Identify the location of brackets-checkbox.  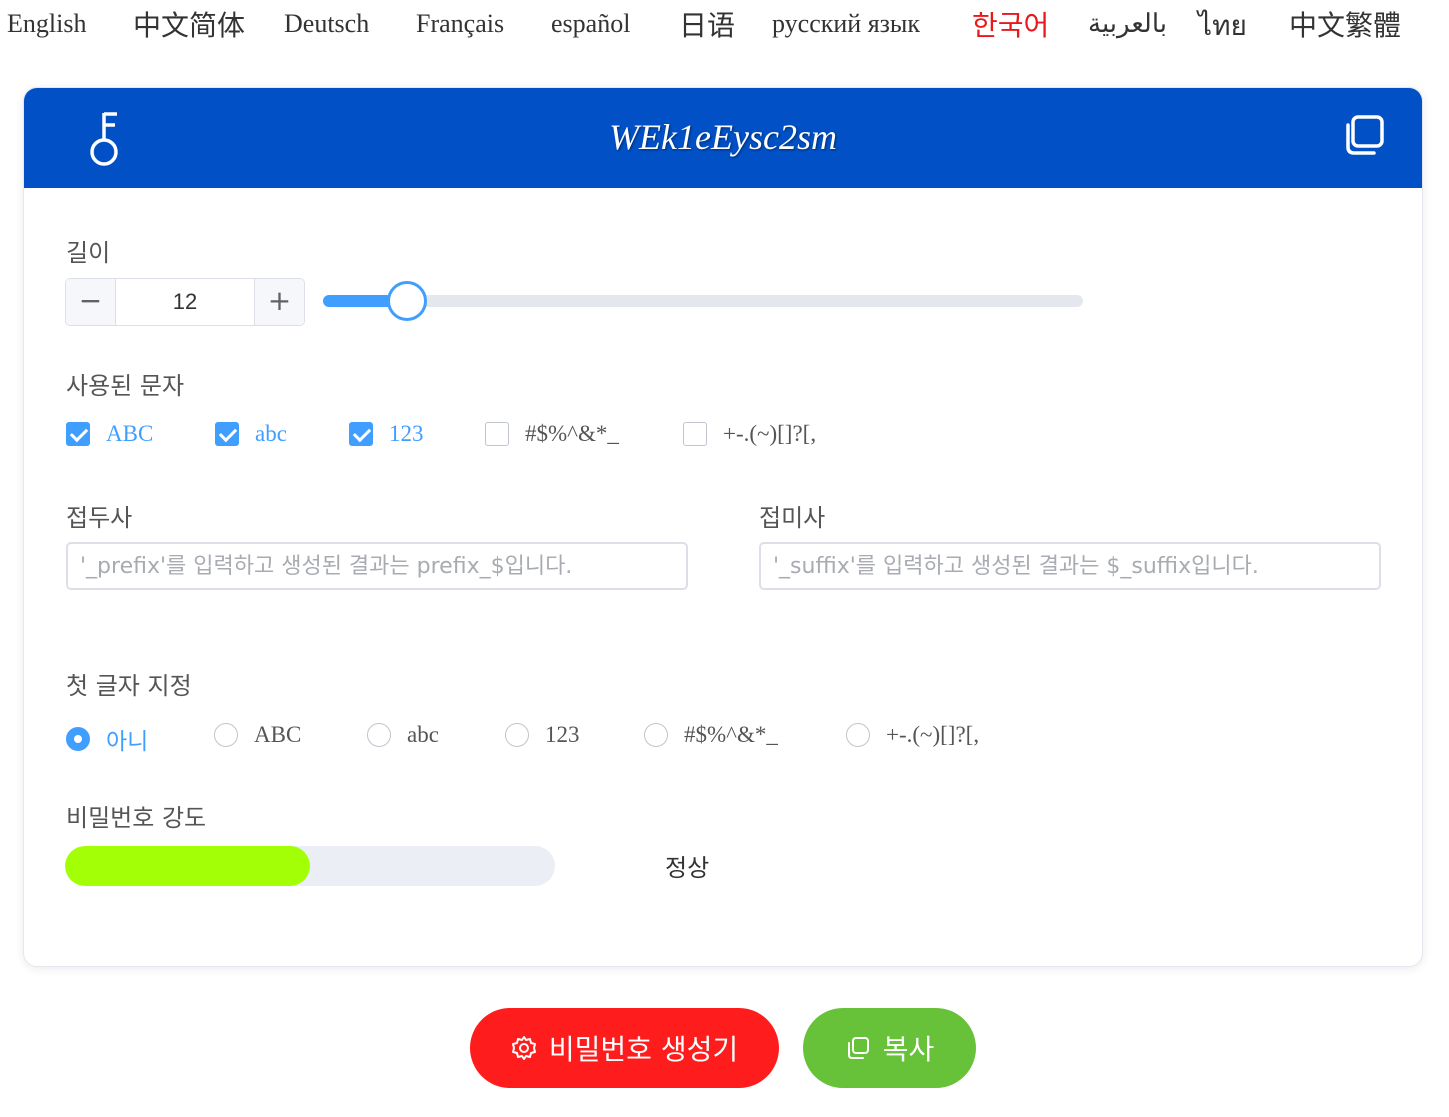
(695, 434).